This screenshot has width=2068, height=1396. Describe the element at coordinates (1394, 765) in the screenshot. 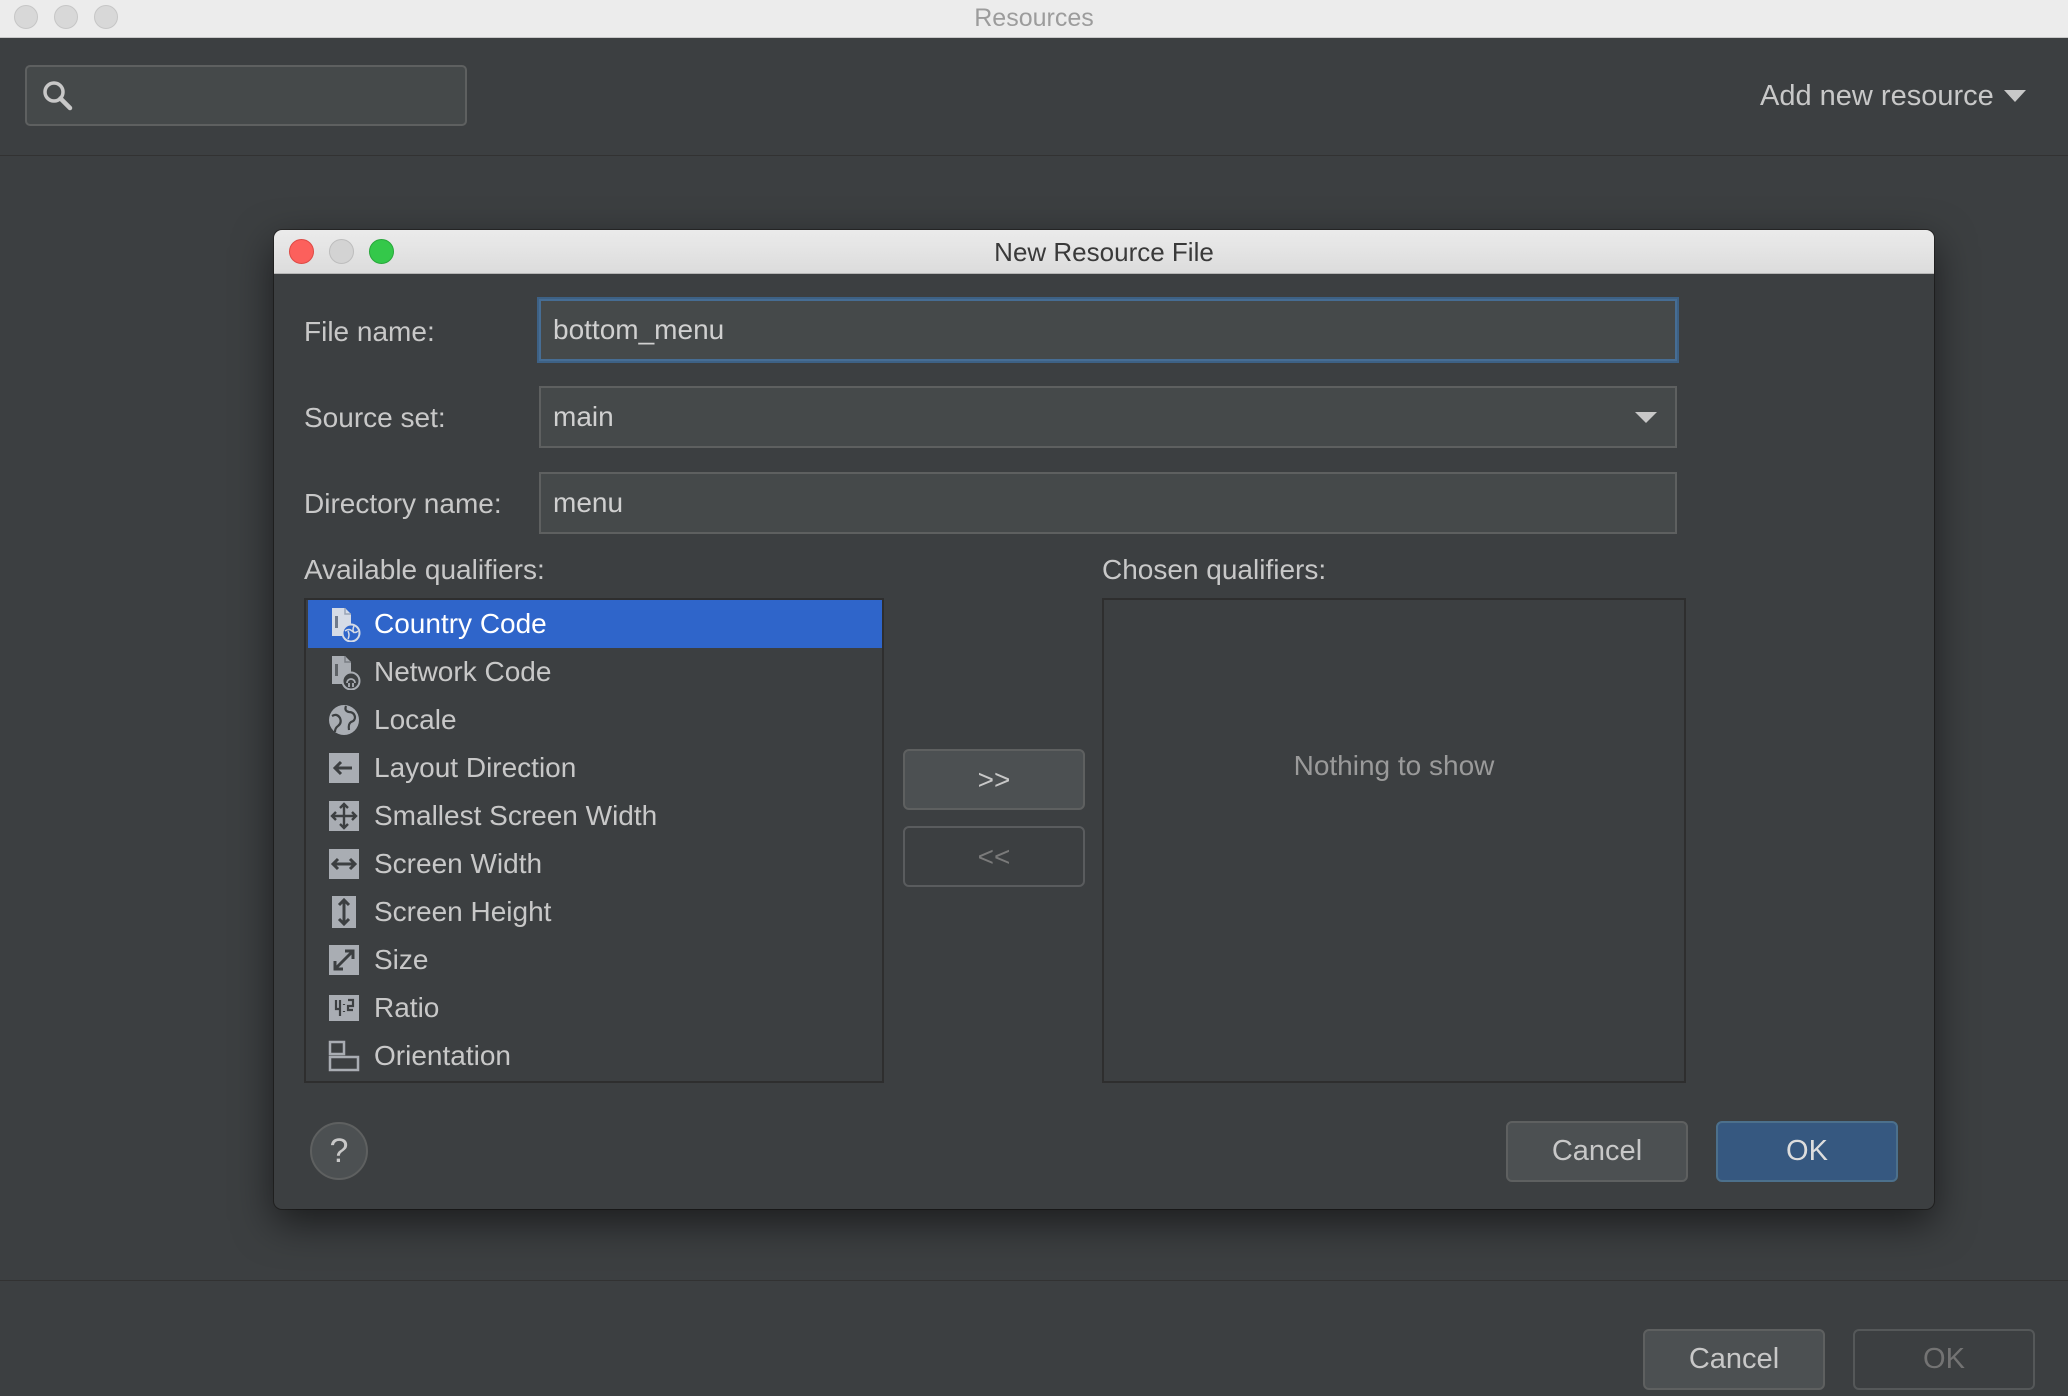

I see `empty-state-text: Nothing to show` at that location.